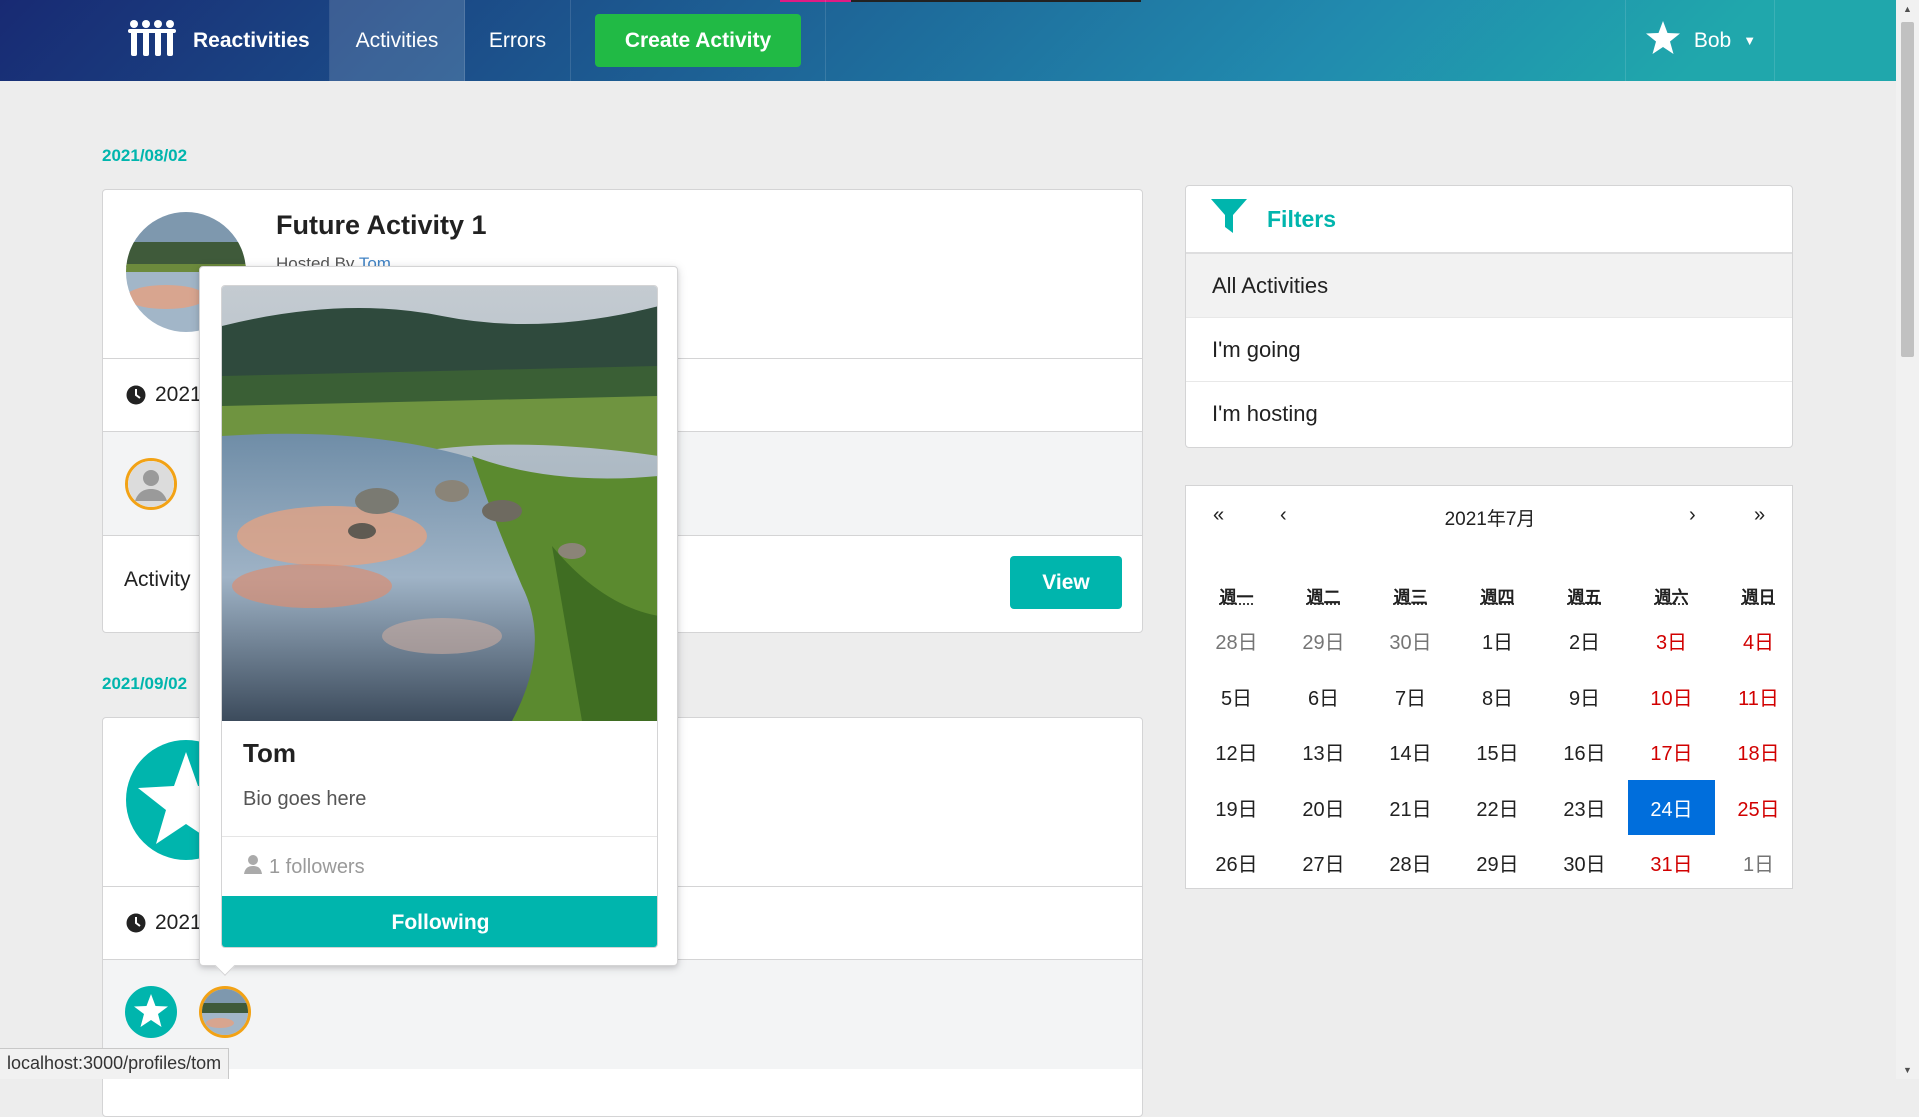  I want to click on calendar-day: 31日, so click(1671, 862).